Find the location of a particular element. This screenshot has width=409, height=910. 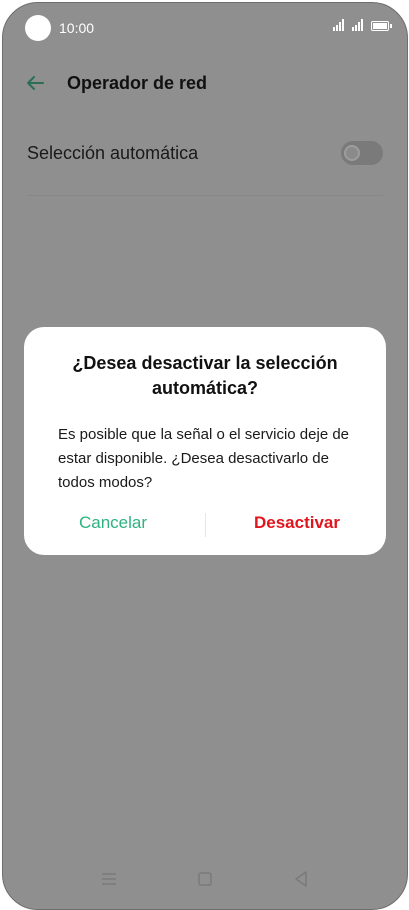

app-header: Operador de red is located at coordinates (205, 83).